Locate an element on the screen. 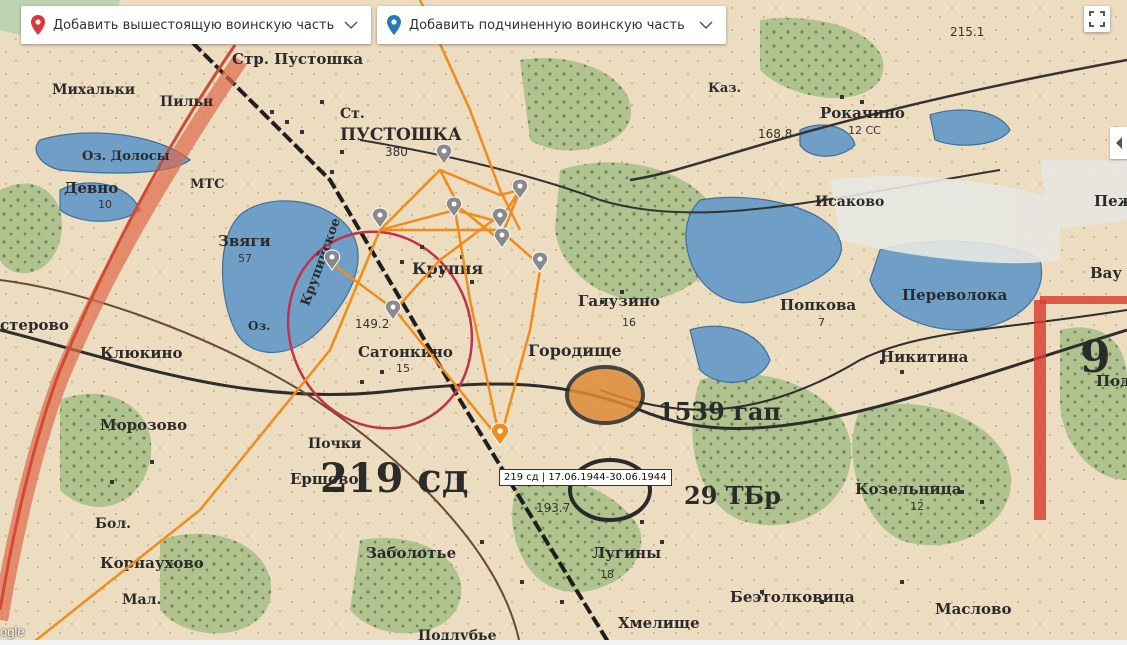 This screenshot has height=645, width=1127. add-superior-unit-label: Добавить вышестоящую воинскую часть is located at coordinates (194, 25).